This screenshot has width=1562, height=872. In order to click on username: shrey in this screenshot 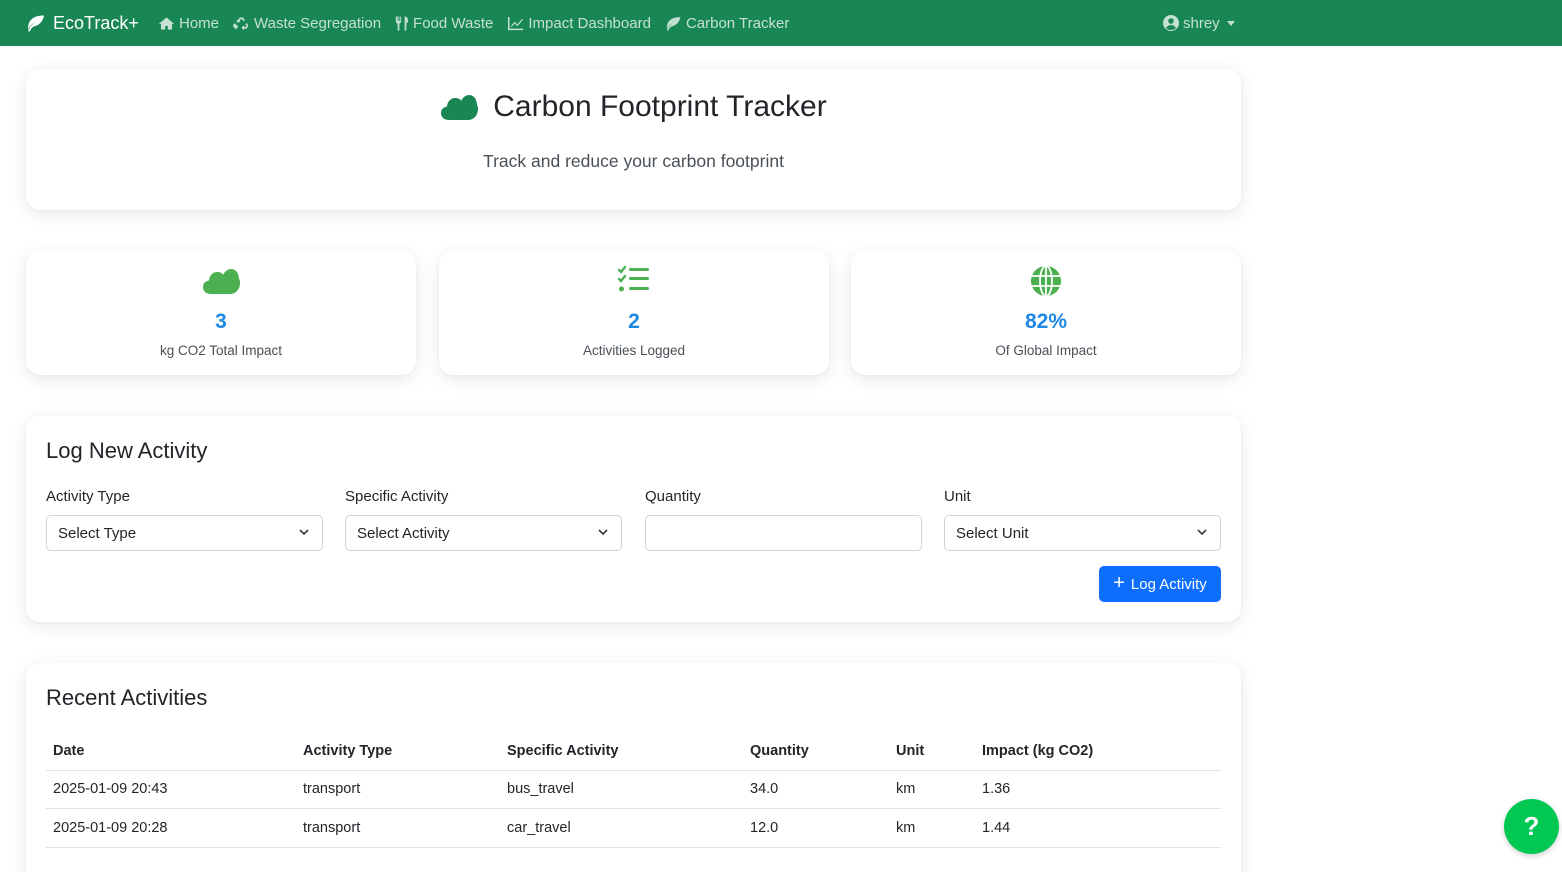, I will do `click(1201, 23)`.